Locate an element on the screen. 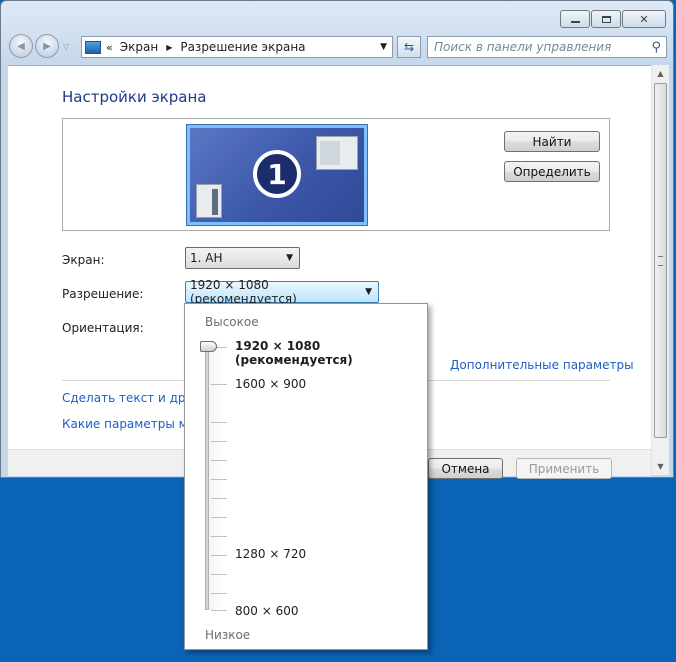 The image size is (676, 662). close-icon: ✕ is located at coordinates (644, 19).